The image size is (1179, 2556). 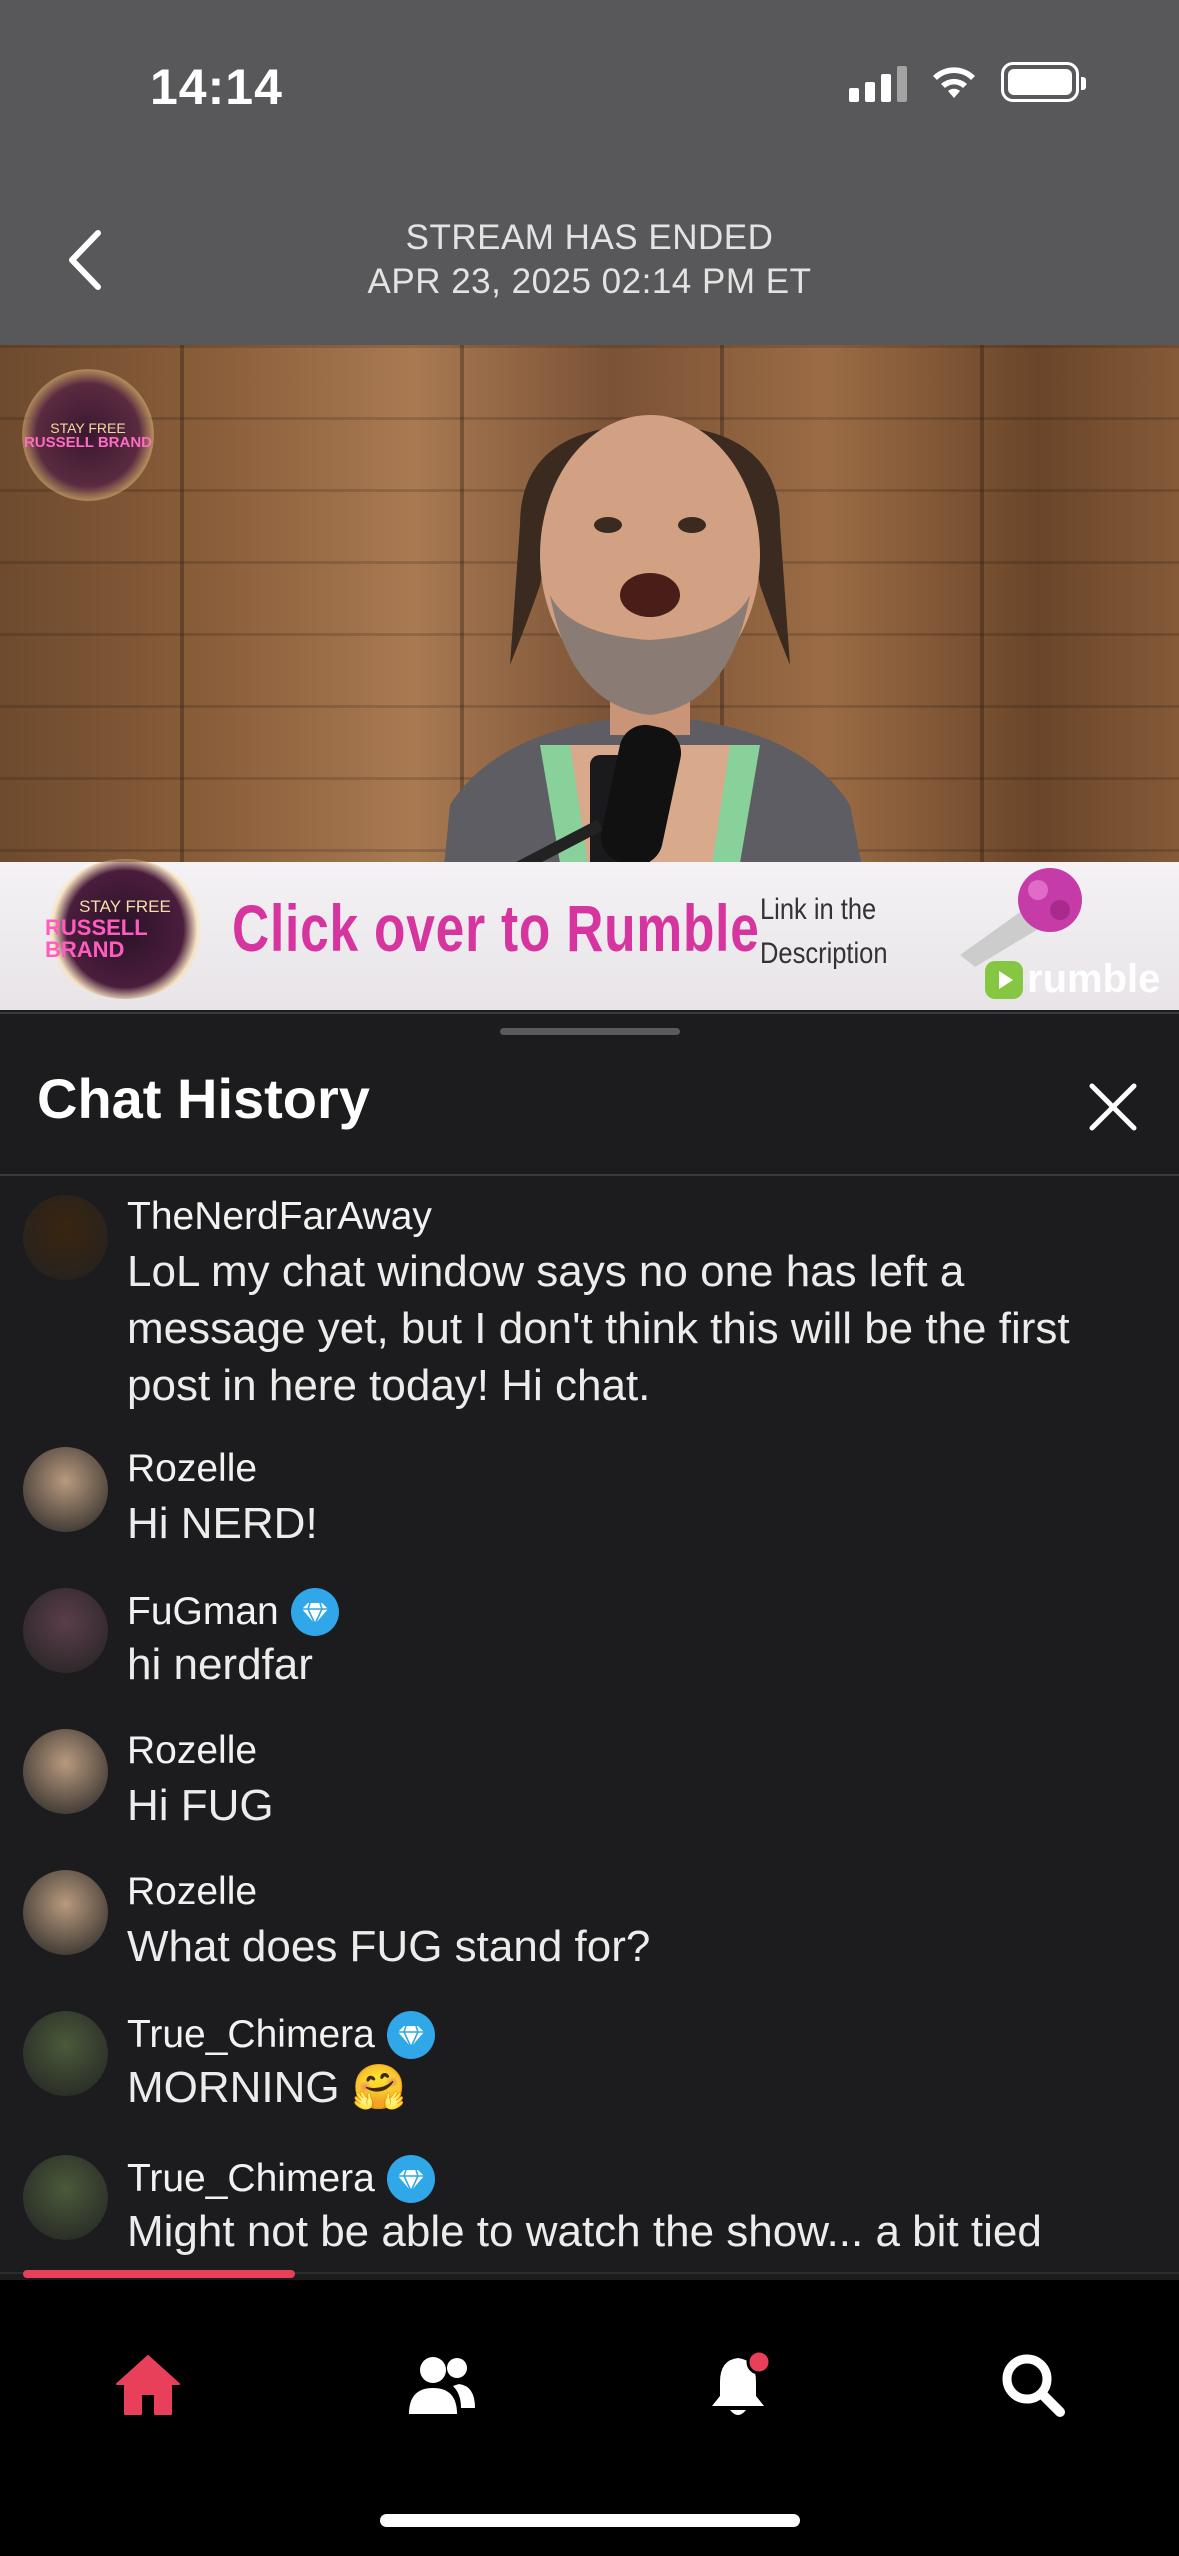 I want to click on scroll-indicator, so click(x=159, y=2274).